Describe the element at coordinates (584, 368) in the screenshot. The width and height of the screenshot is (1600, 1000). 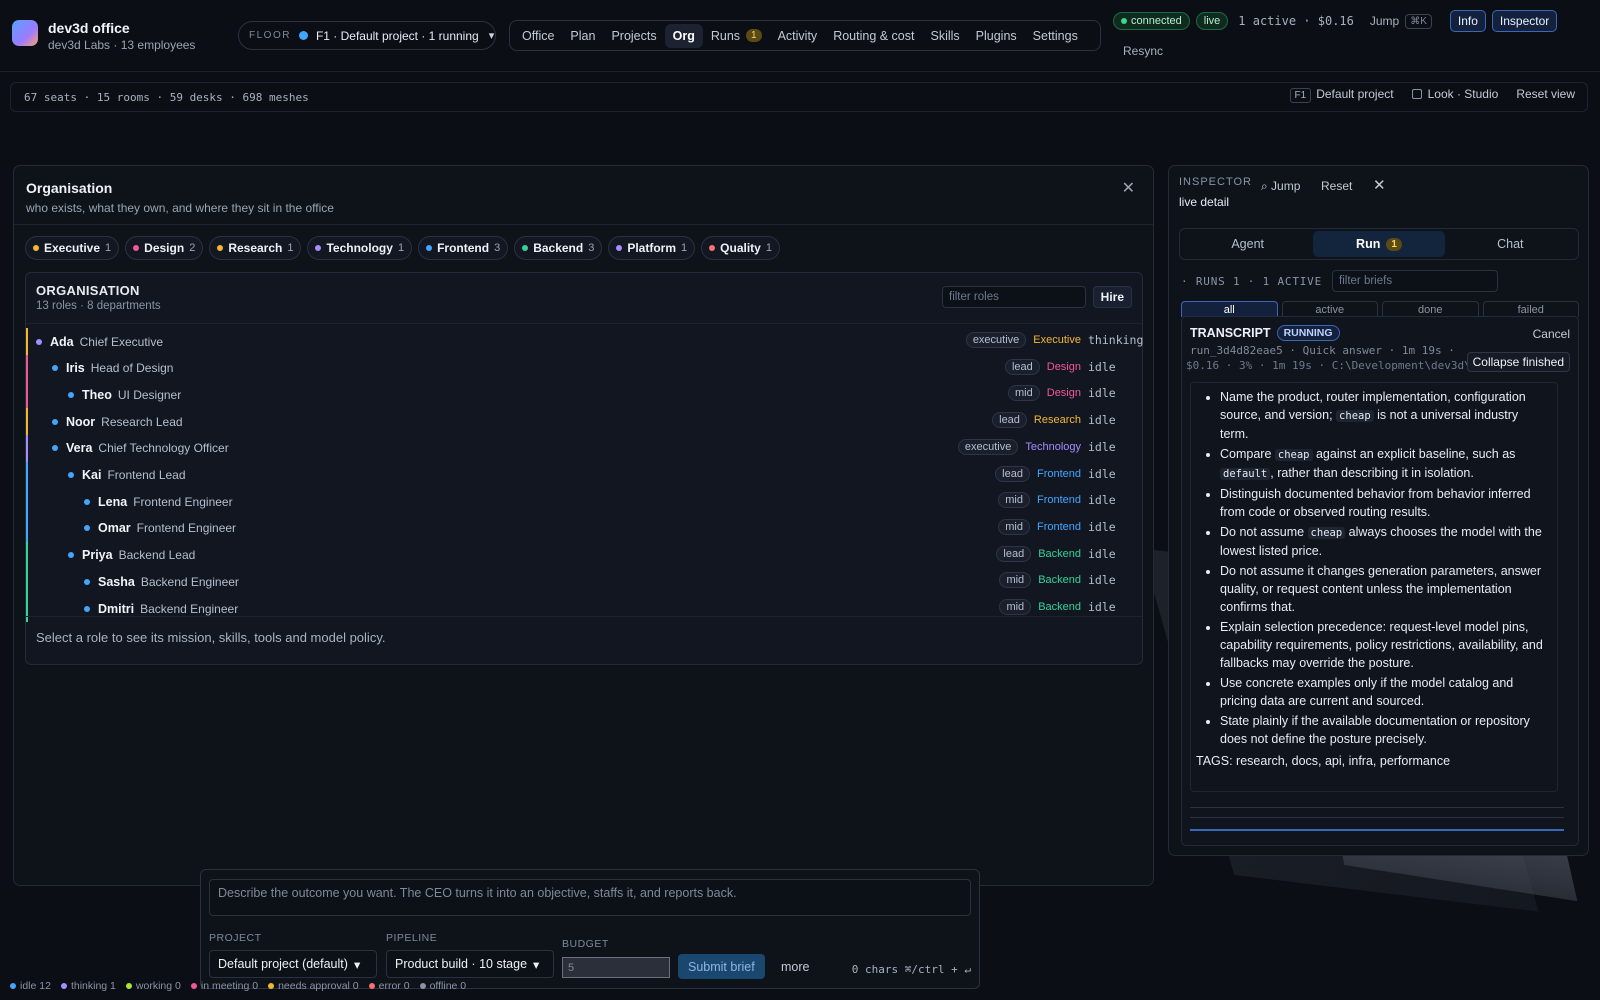
I see `role-row-iris: Iris Head of Design lead Design idle` at that location.